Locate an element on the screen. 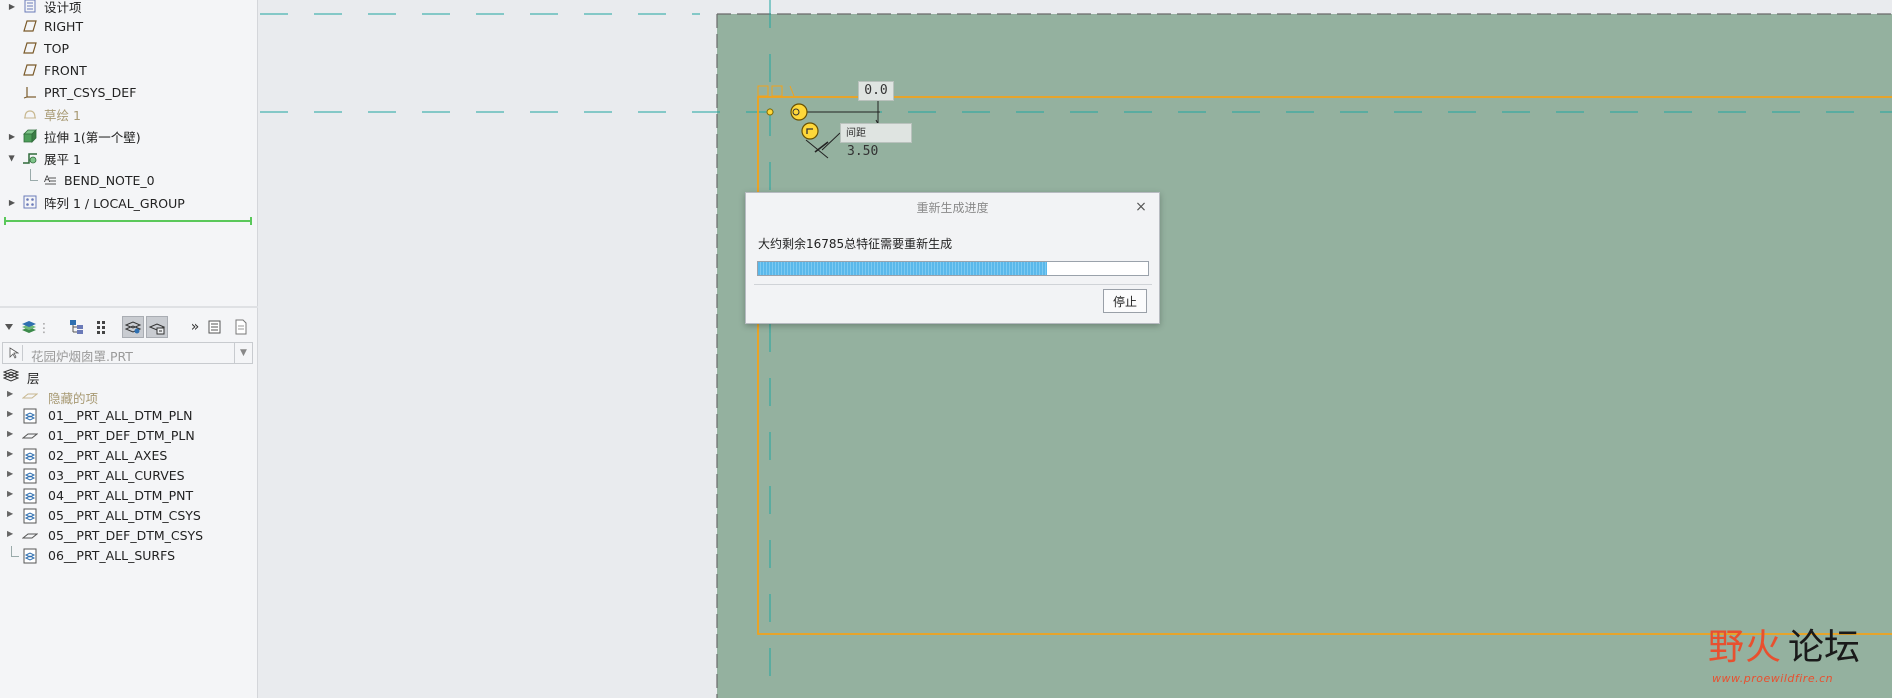  graphics-background-top is located at coordinates (1304, 7).